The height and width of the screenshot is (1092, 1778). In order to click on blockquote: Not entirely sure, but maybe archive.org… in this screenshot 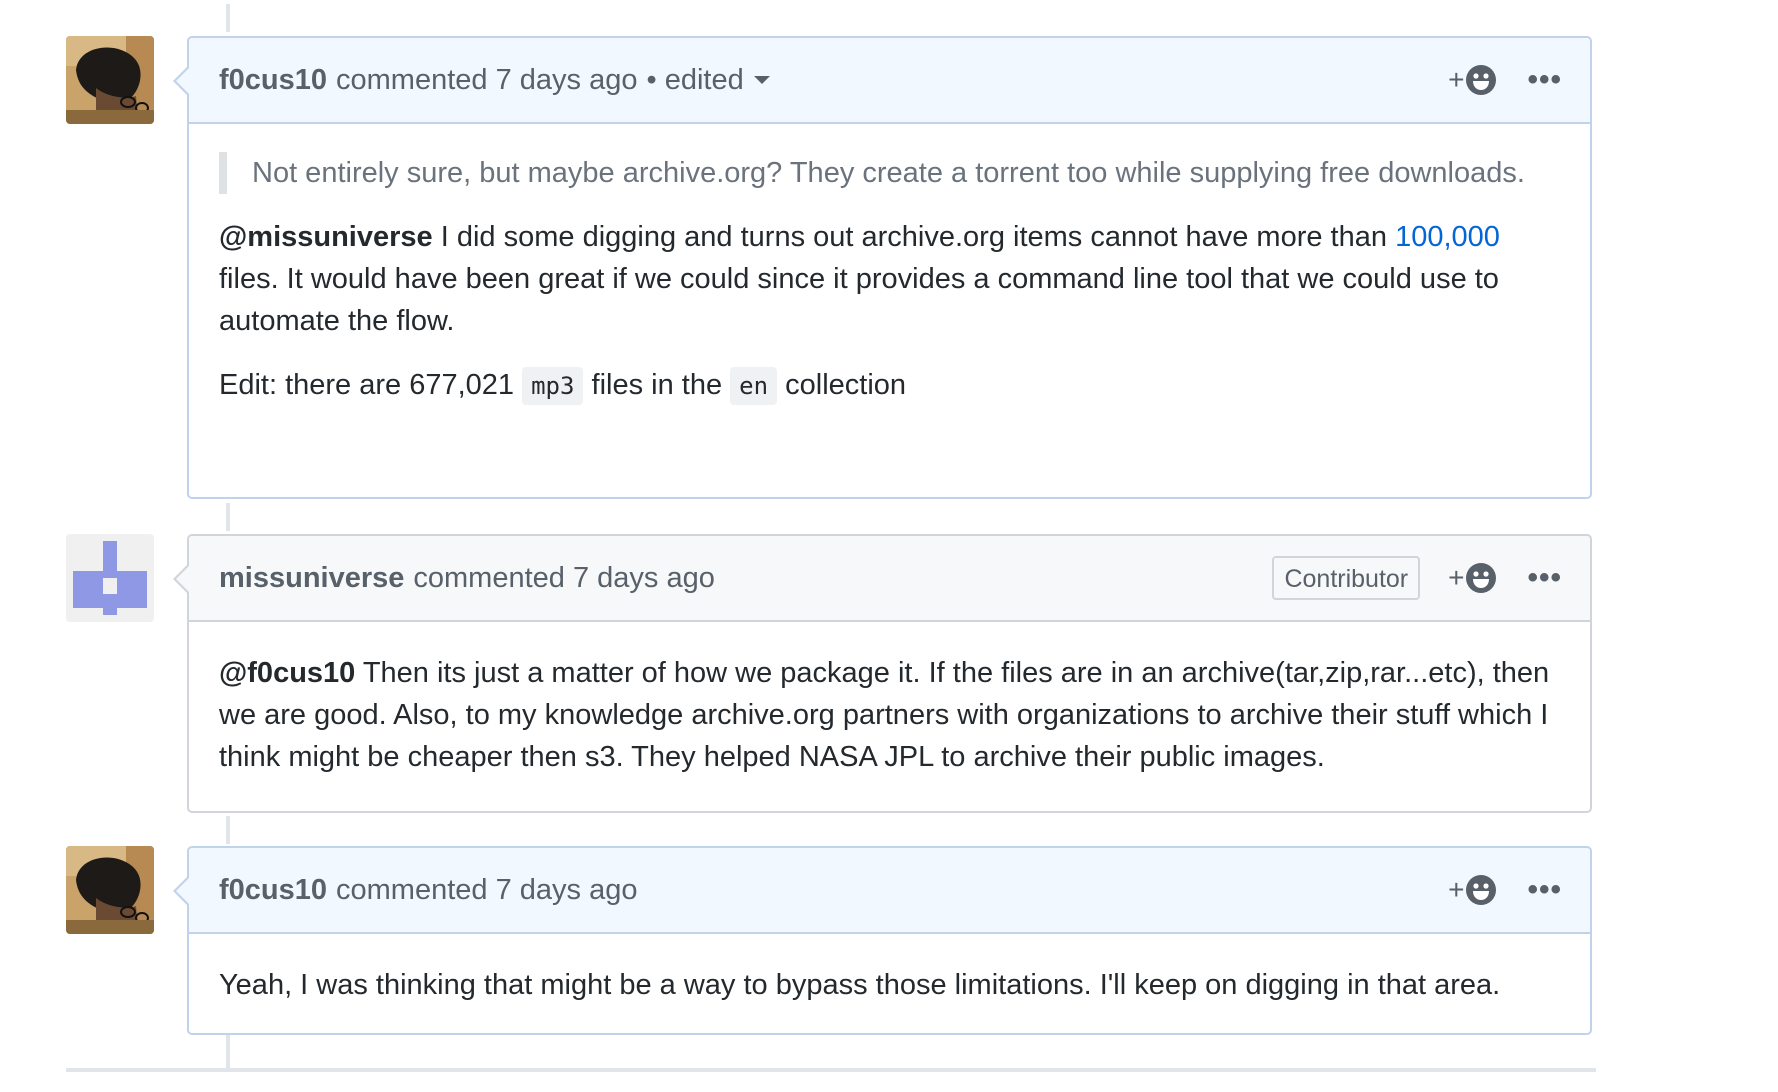, I will do `click(889, 173)`.